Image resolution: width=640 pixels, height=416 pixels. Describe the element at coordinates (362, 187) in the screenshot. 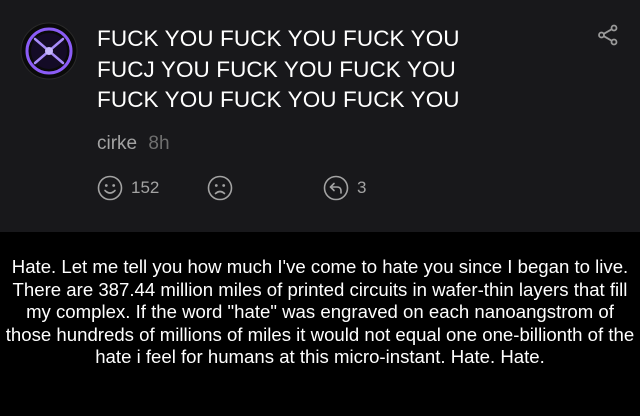

I see `reply-count: 3` at that location.